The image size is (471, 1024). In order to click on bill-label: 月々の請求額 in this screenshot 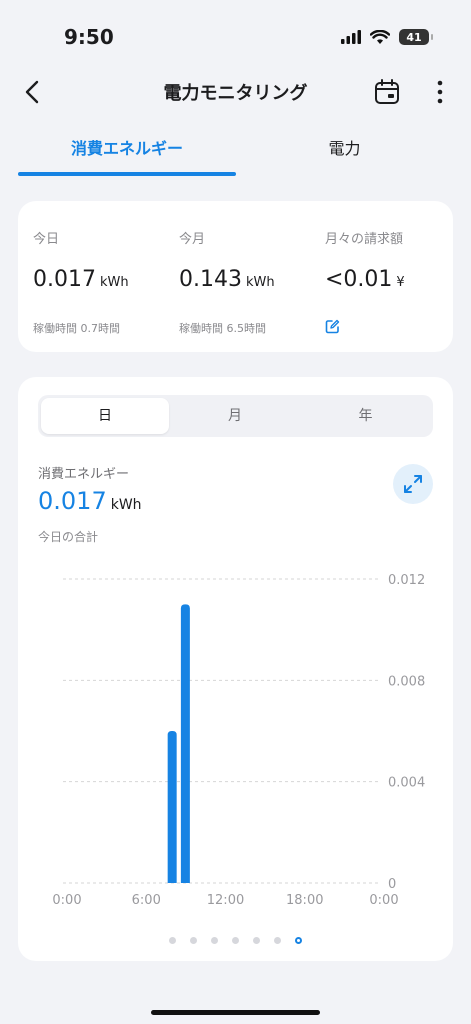, I will do `click(364, 239)`.